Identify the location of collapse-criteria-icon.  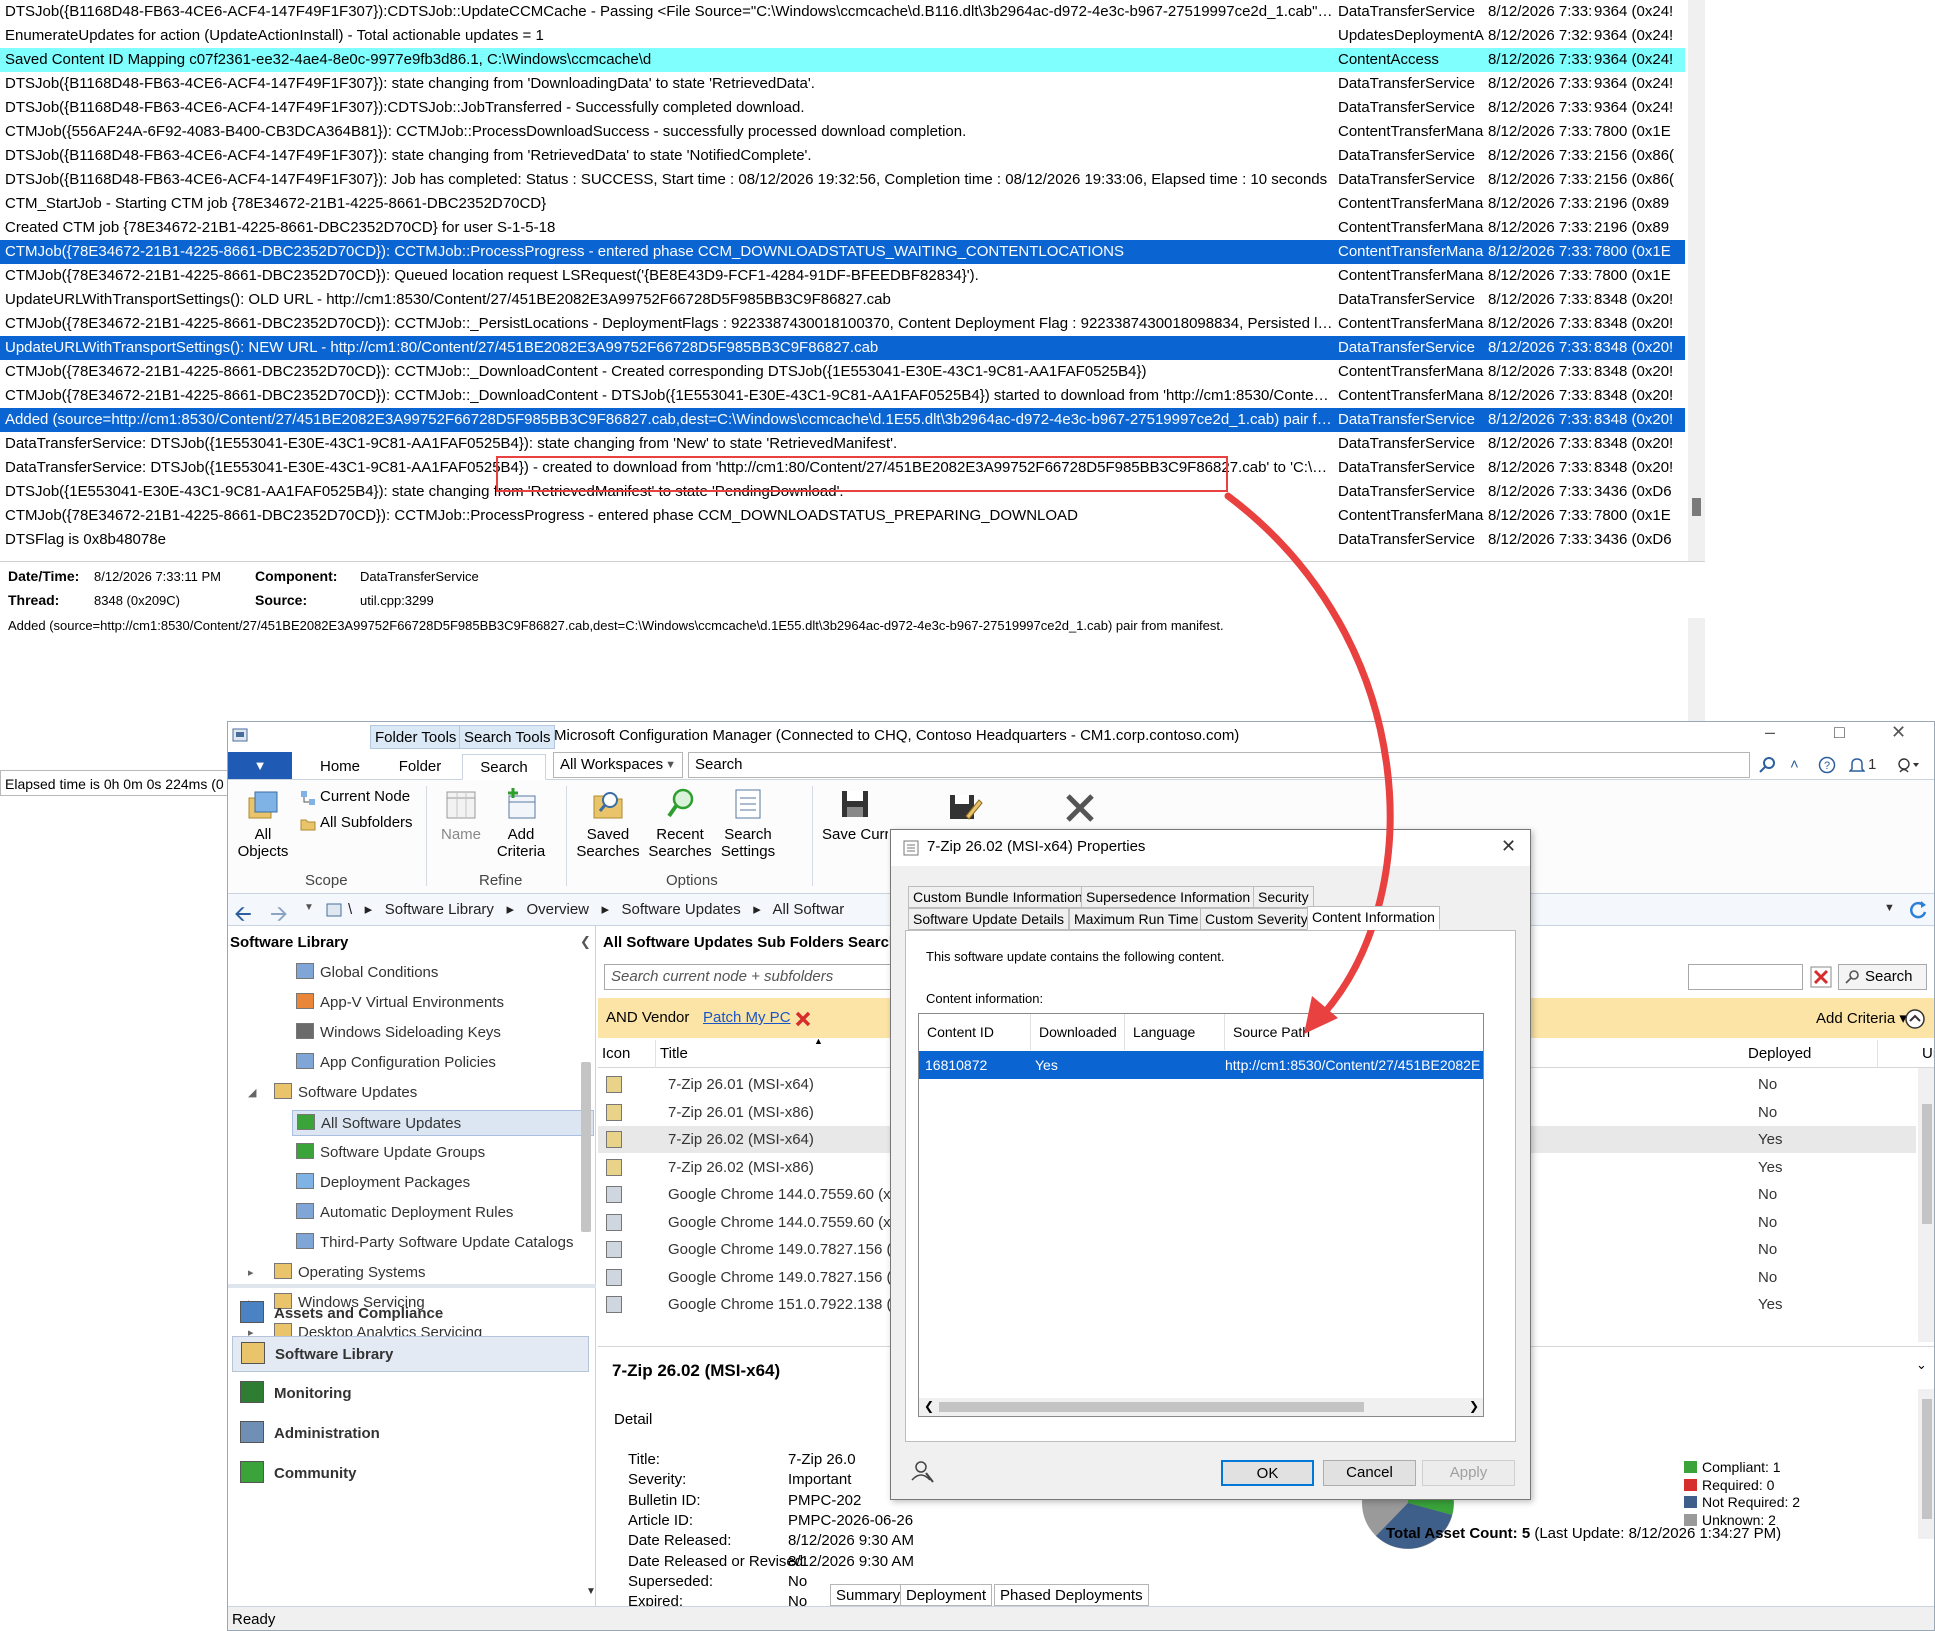
(1915, 1019).